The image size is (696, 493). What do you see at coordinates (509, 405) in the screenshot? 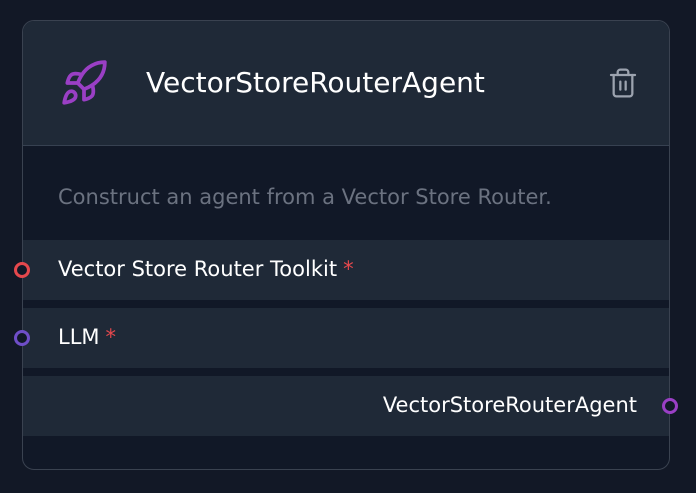
I see `output-label: VectorStoreRouterAgent` at bounding box center [509, 405].